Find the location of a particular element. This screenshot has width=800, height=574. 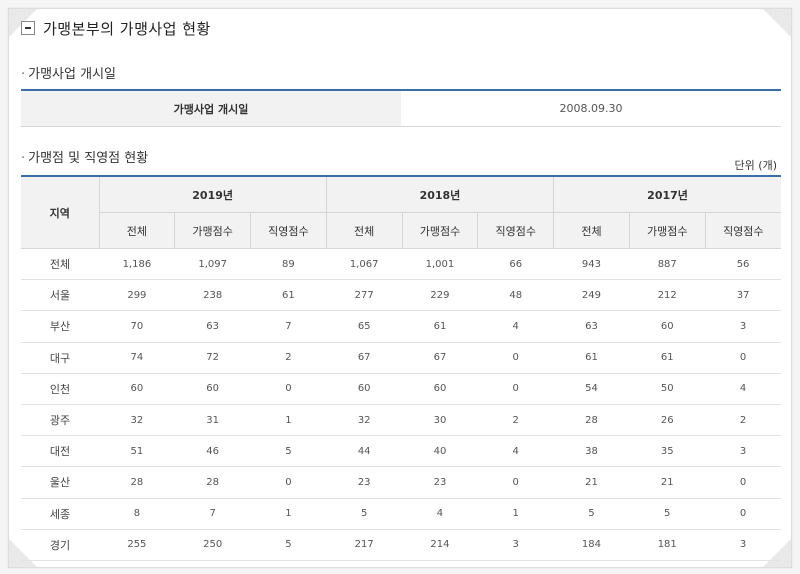

count-cell: 1,001 is located at coordinates (440, 264).